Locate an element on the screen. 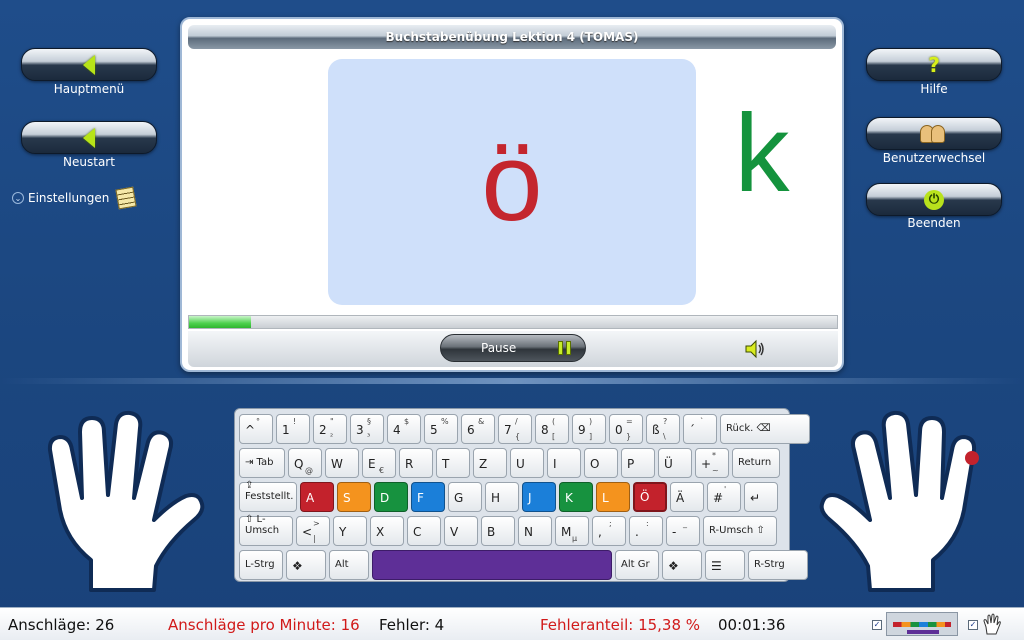 The image size is (1024, 640). key-ä: Ä is located at coordinates (687, 497).